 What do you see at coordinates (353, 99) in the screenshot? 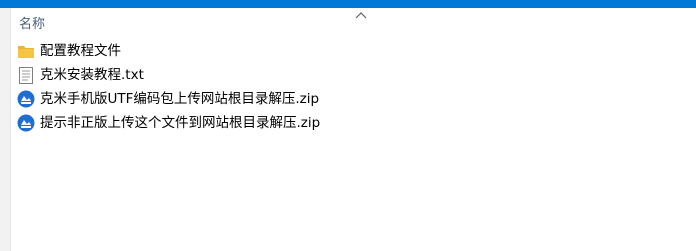
I see `list-item: 克米手机版UTF编码包上传网站根目录解压.zip` at bounding box center [353, 99].